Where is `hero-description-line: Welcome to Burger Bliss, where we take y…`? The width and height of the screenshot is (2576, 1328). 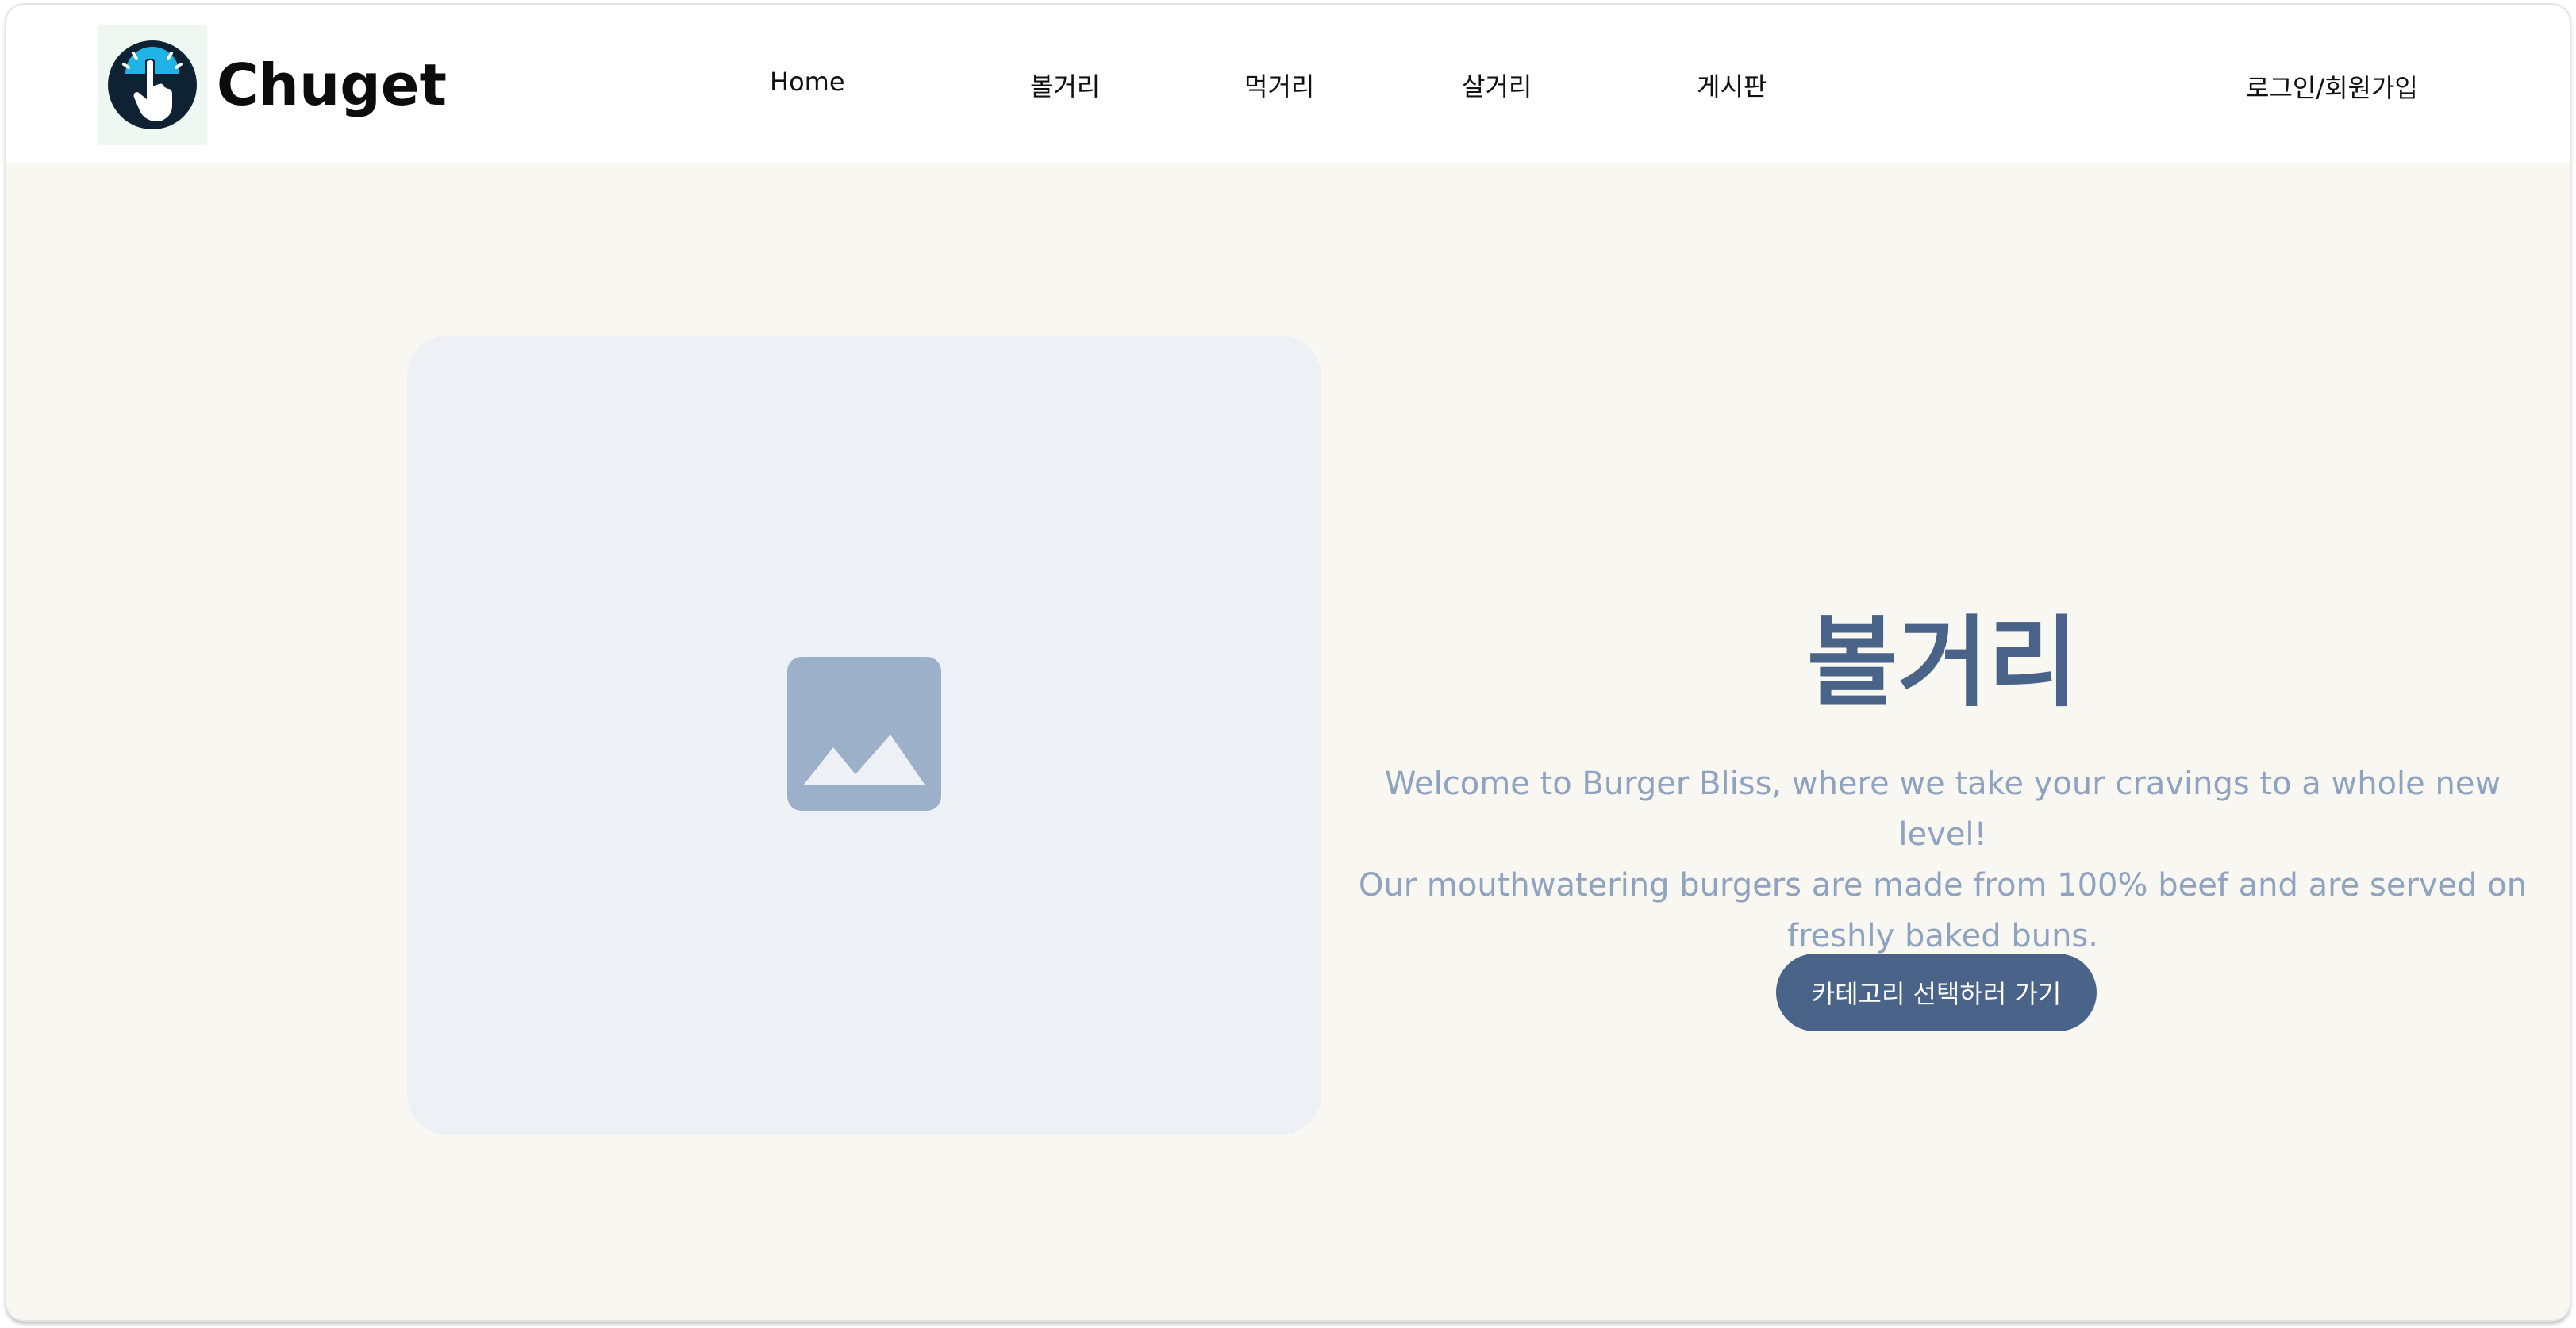
hero-description-line: Welcome to Burger Bliss, where we take y… is located at coordinates (1942, 809).